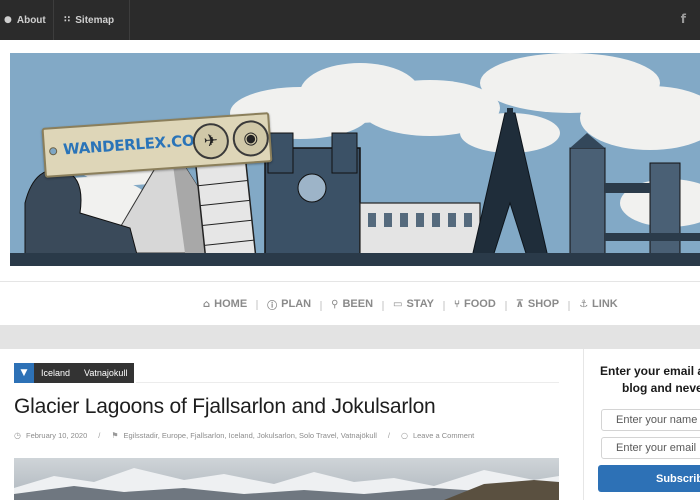  I want to click on airplane-icon: ✈, so click(211, 141).